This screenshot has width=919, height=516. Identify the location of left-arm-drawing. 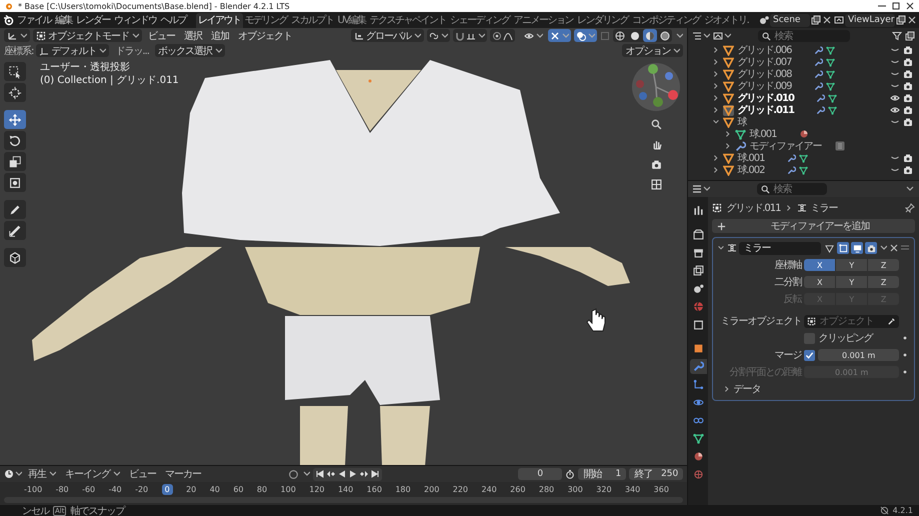
(127, 304).